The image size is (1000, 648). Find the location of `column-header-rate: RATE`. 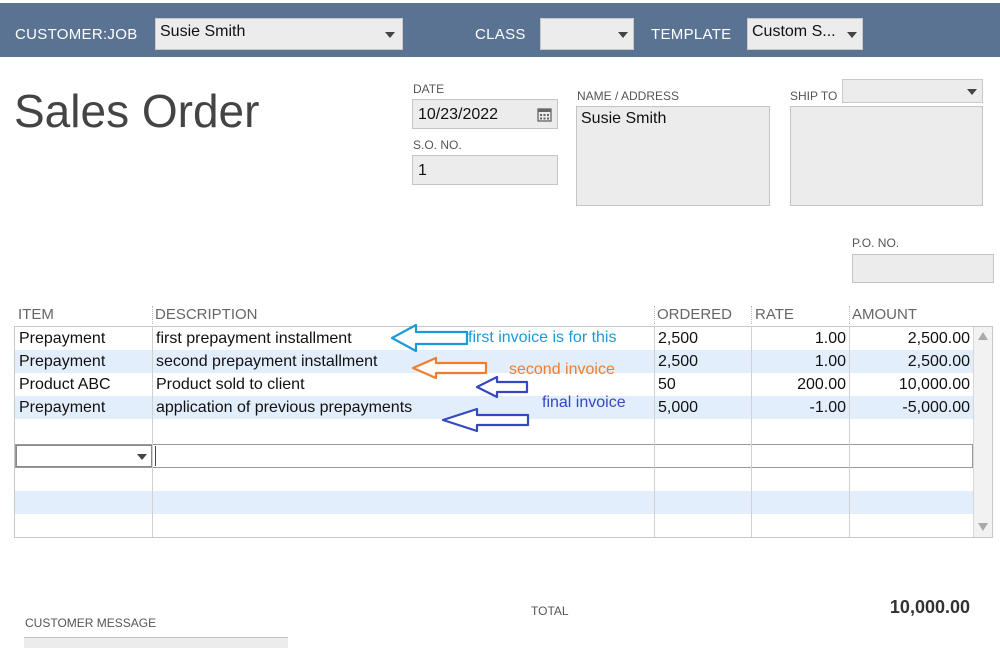

column-header-rate: RATE is located at coordinates (774, 314).